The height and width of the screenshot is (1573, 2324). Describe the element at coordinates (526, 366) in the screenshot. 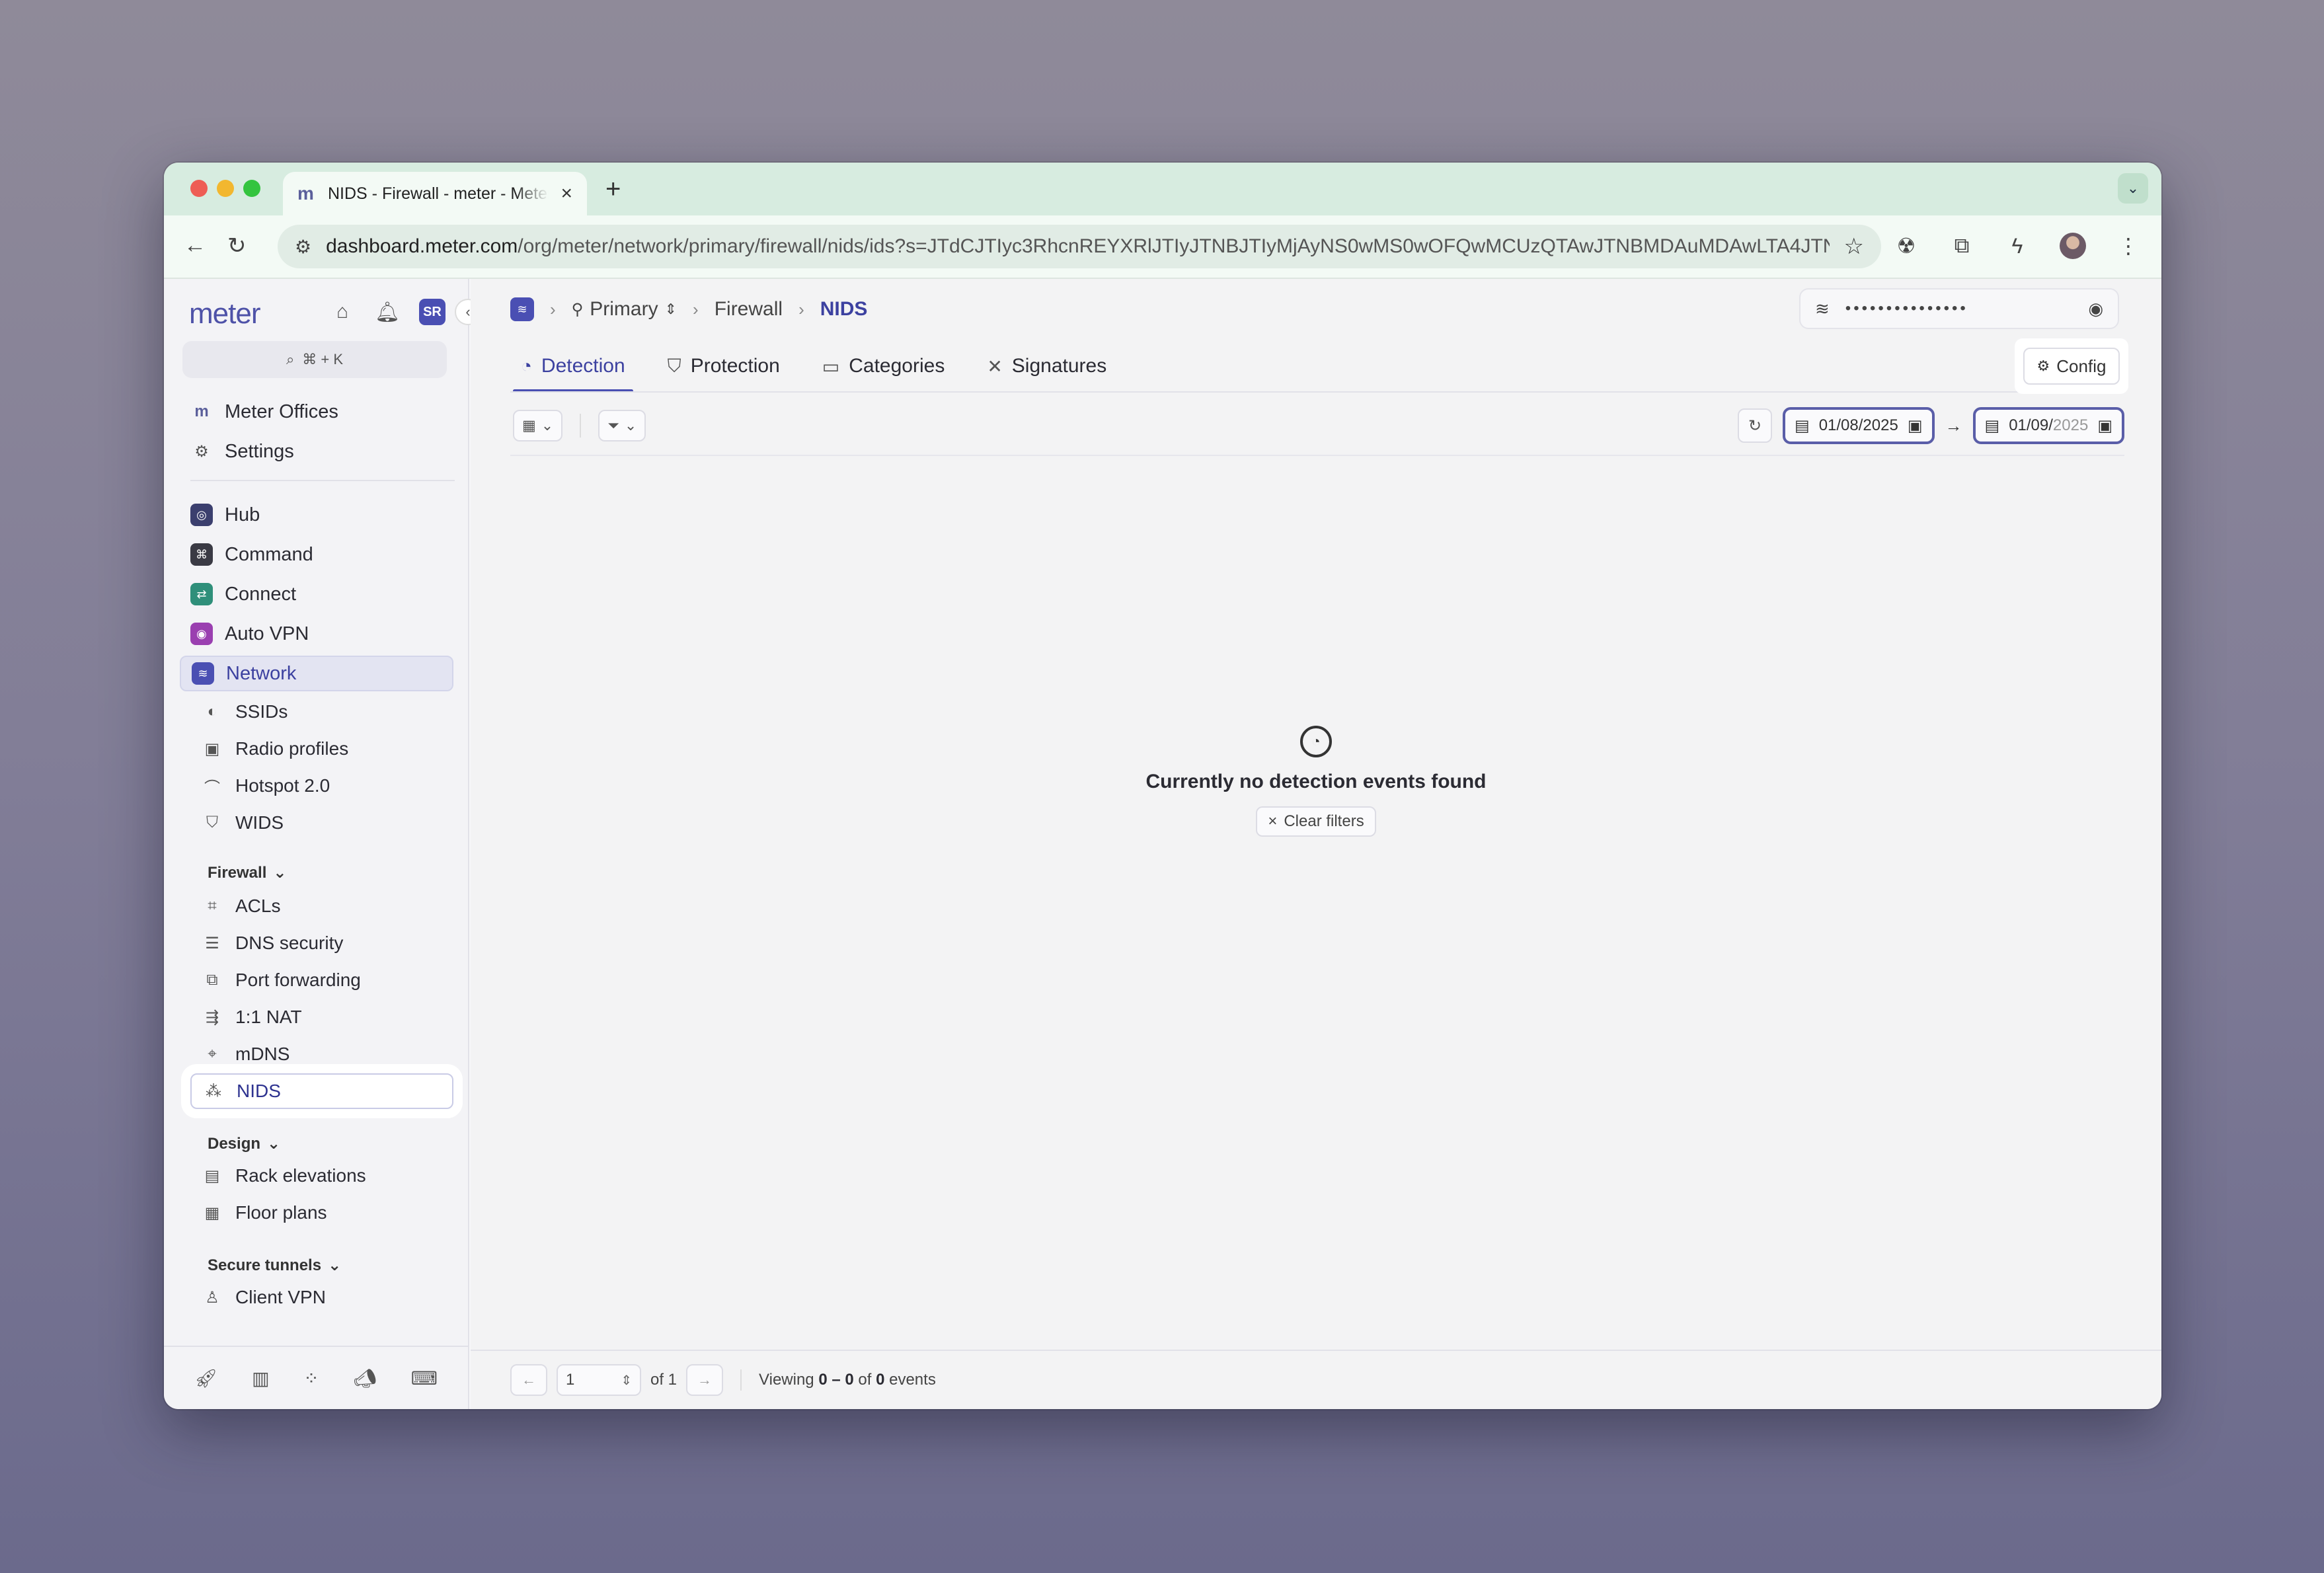

I see `radar-icon: ◔` at that location.